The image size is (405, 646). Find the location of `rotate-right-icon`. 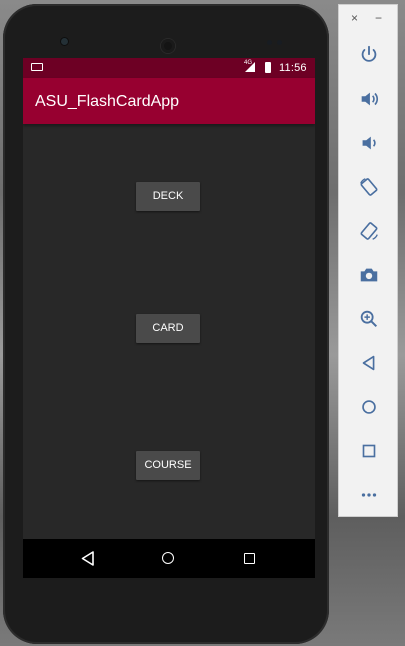

rotate-right-icon is located at coordinates (369, 231).